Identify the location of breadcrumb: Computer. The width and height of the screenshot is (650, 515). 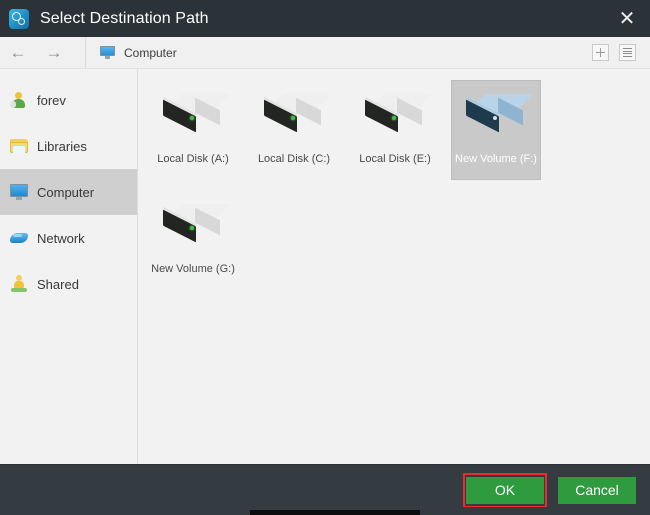
(339, 52).